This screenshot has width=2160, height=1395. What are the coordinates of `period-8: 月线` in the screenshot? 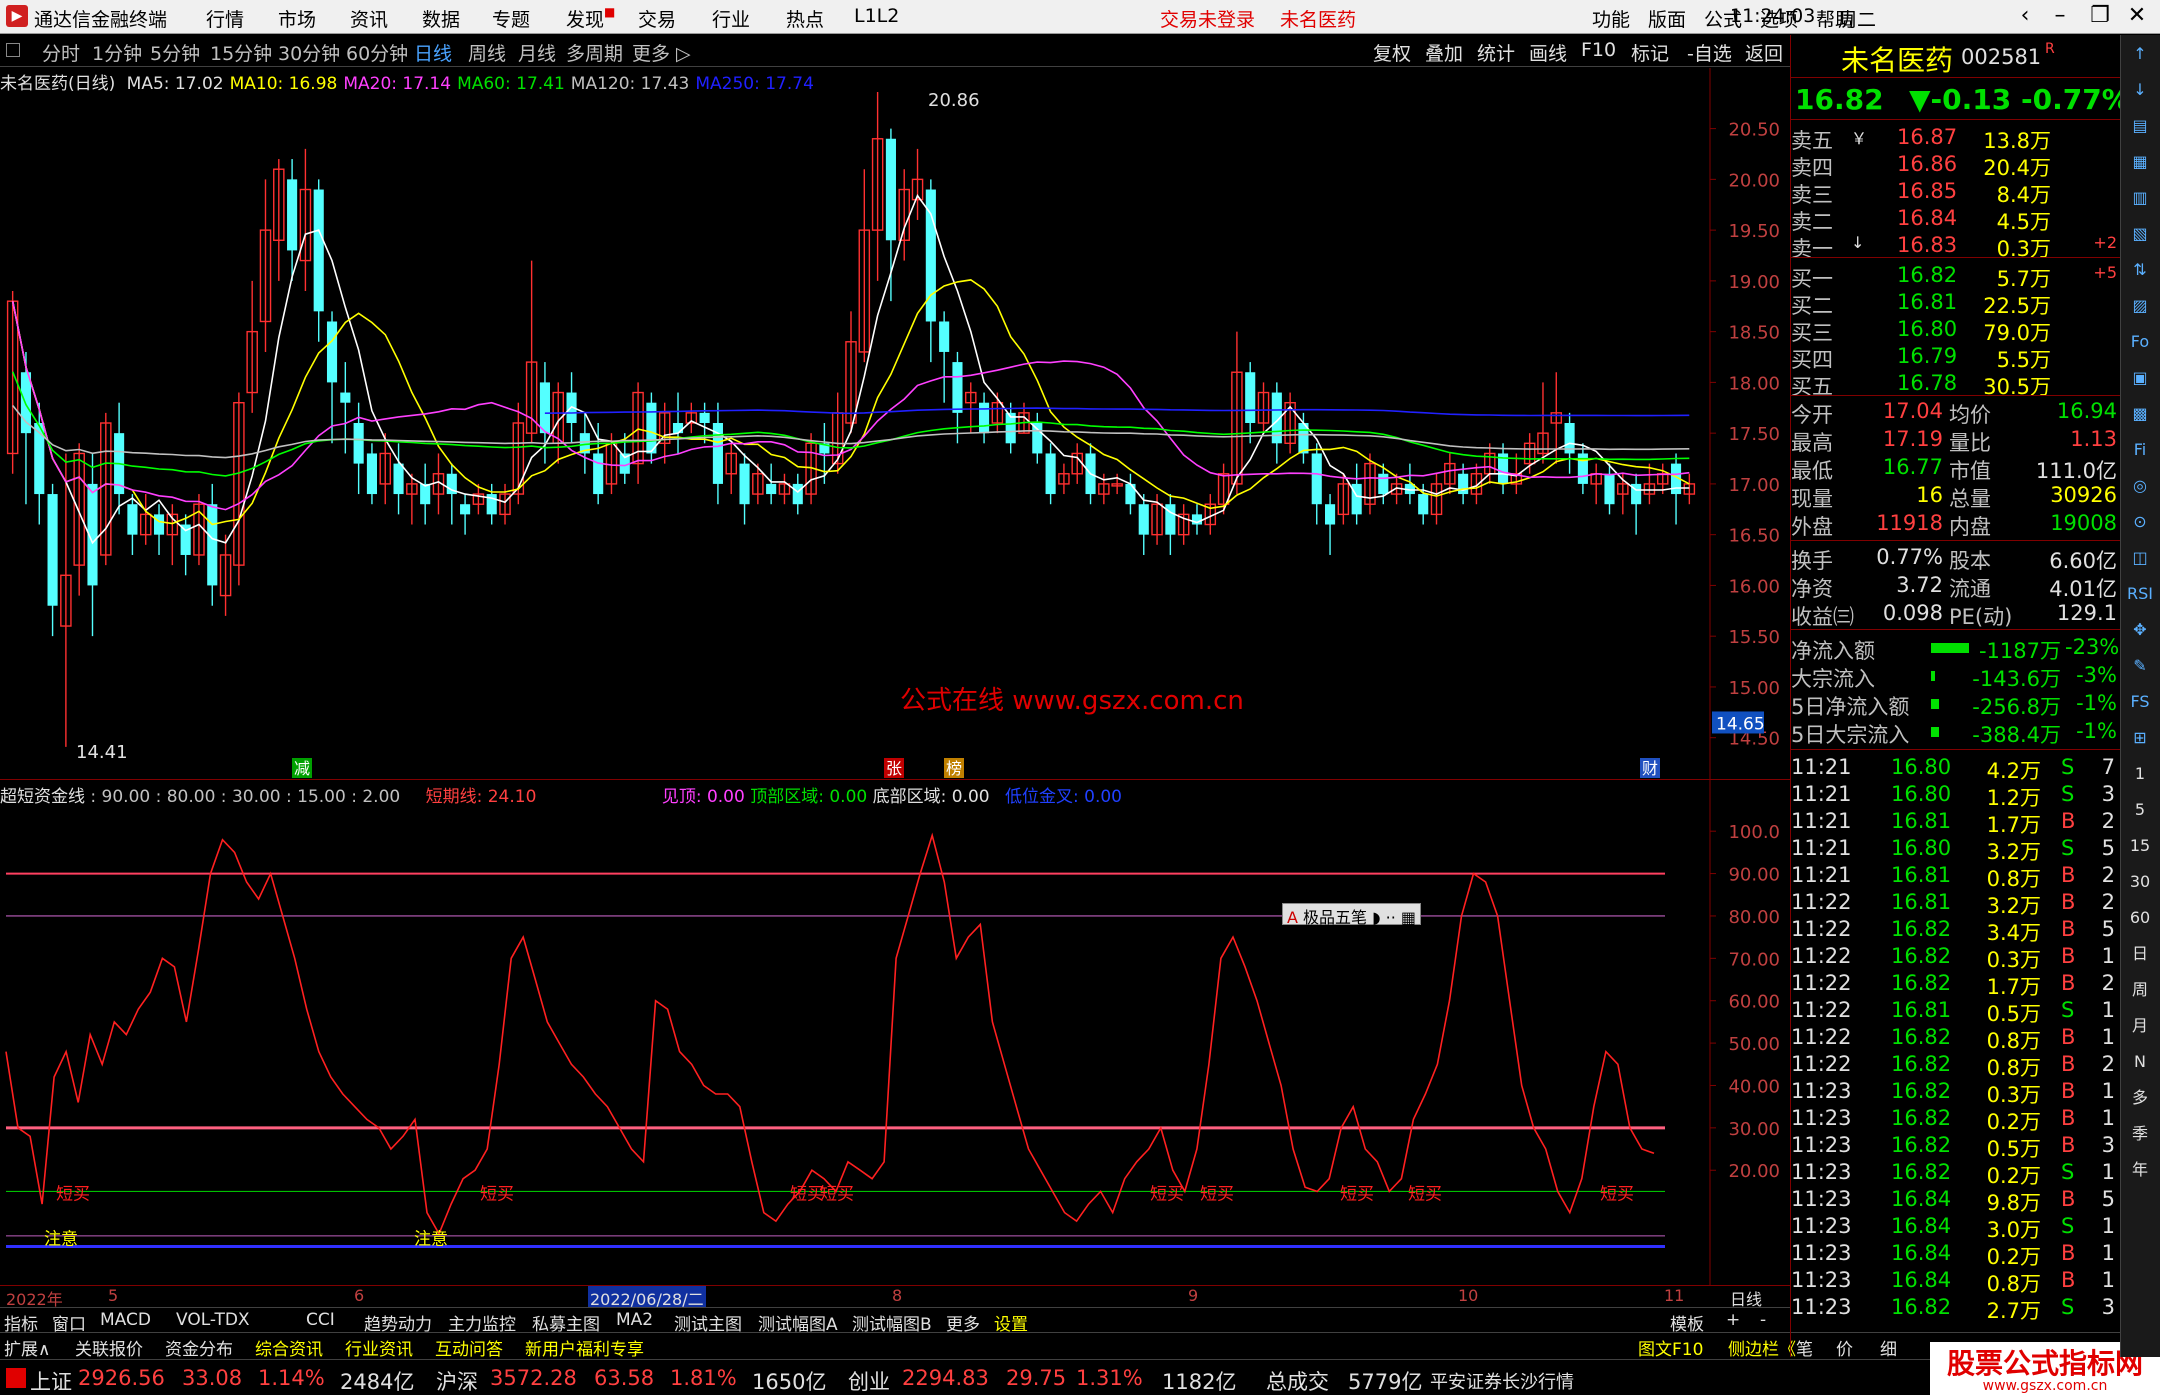 It's located at (537, 52).